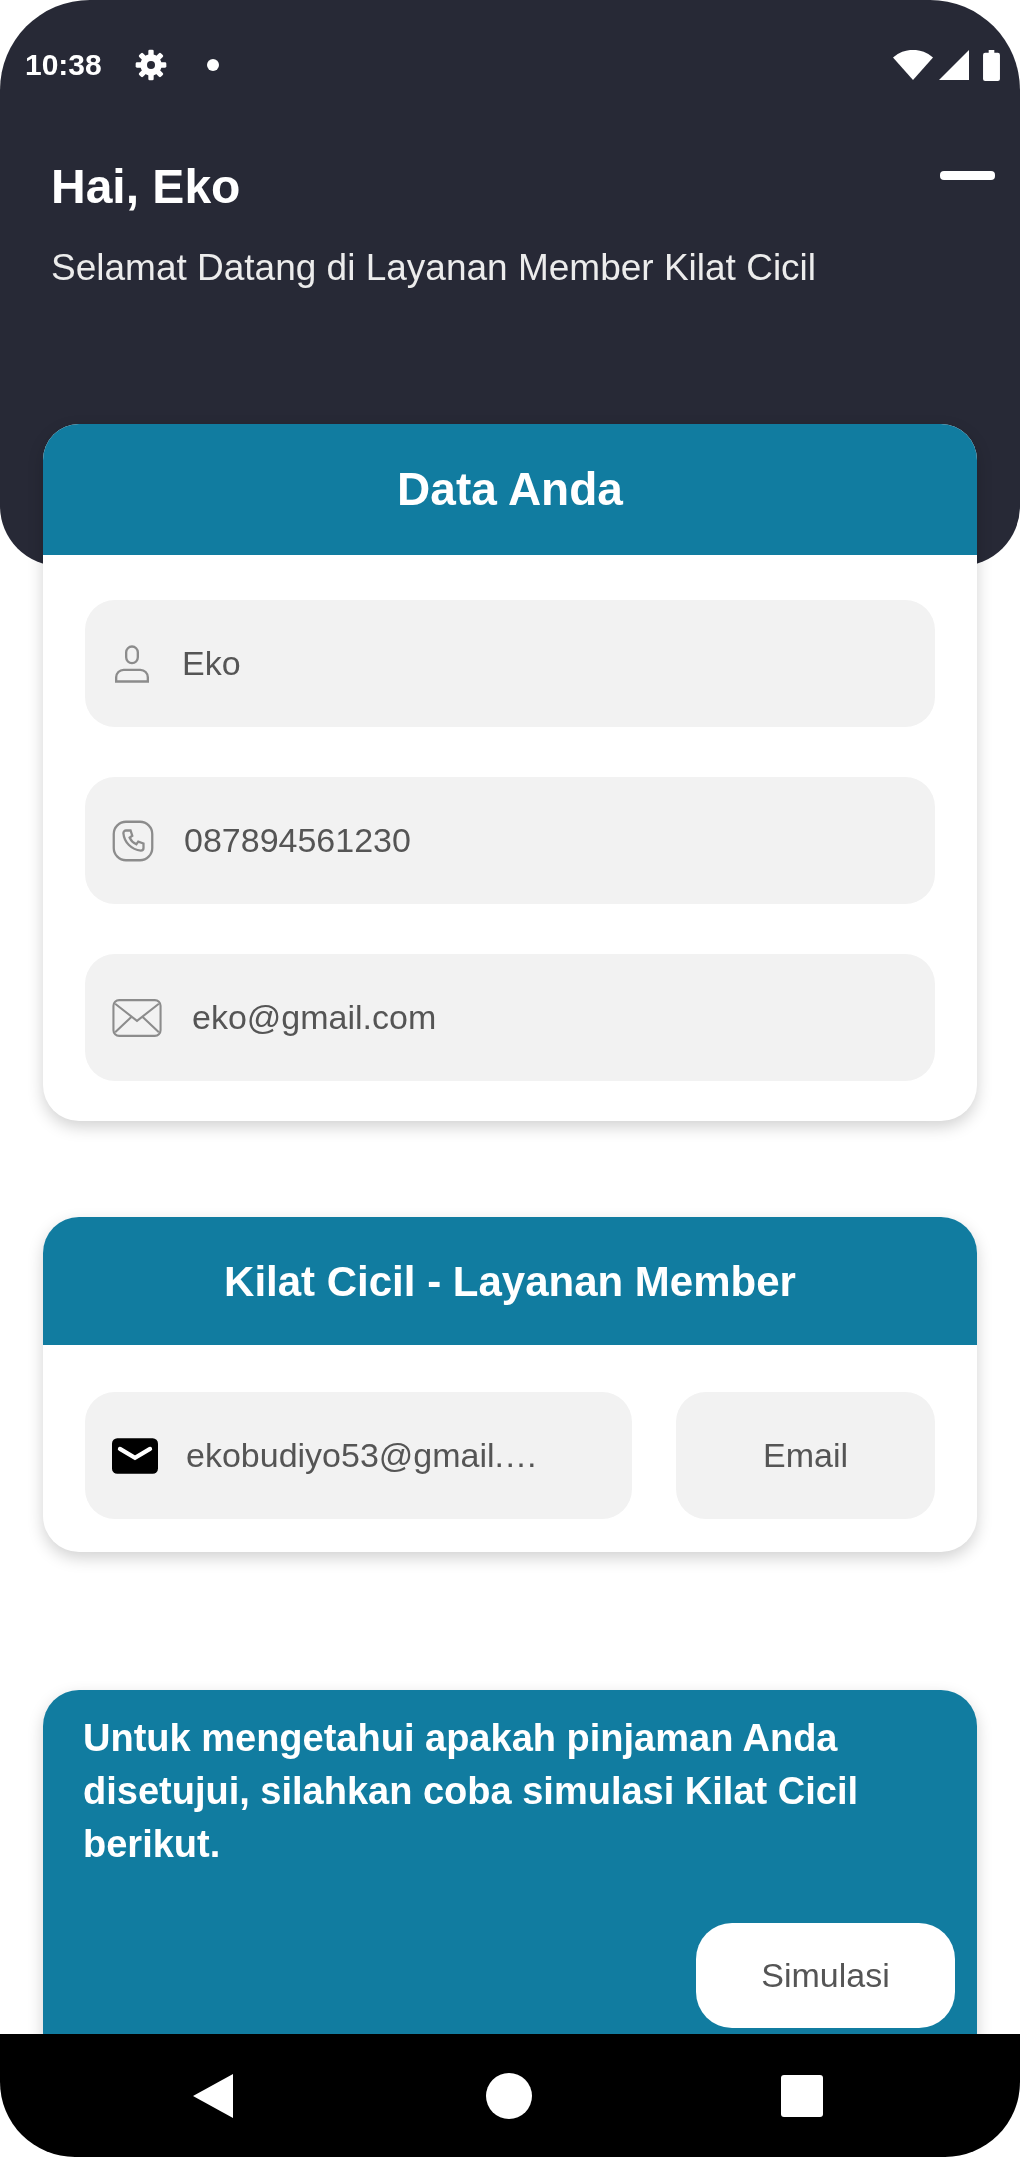  What do you see at coordinates (212, 65) in the screenshot?
I see `dot-icon` at bounding box center [212, 65].